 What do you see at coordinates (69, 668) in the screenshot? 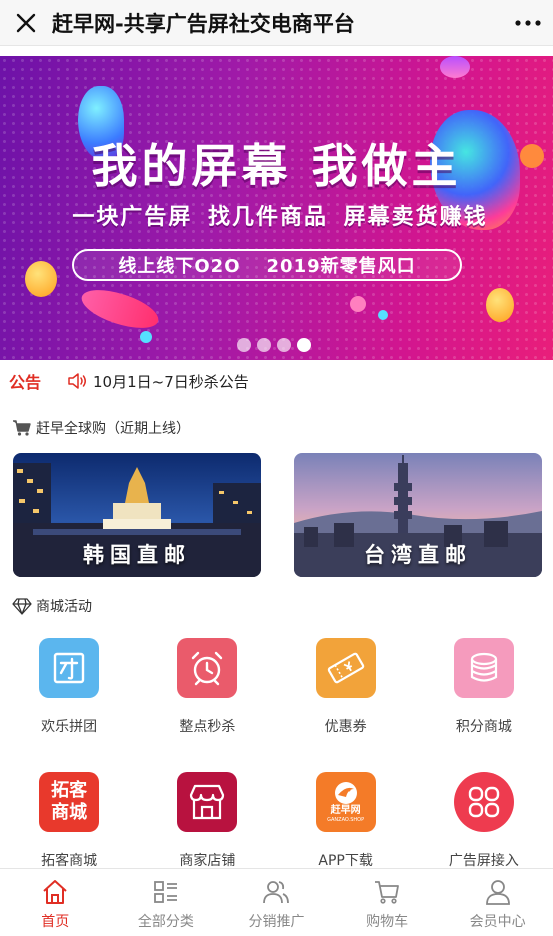
I see `group-buy-icon` at bounding box center [69, 668].